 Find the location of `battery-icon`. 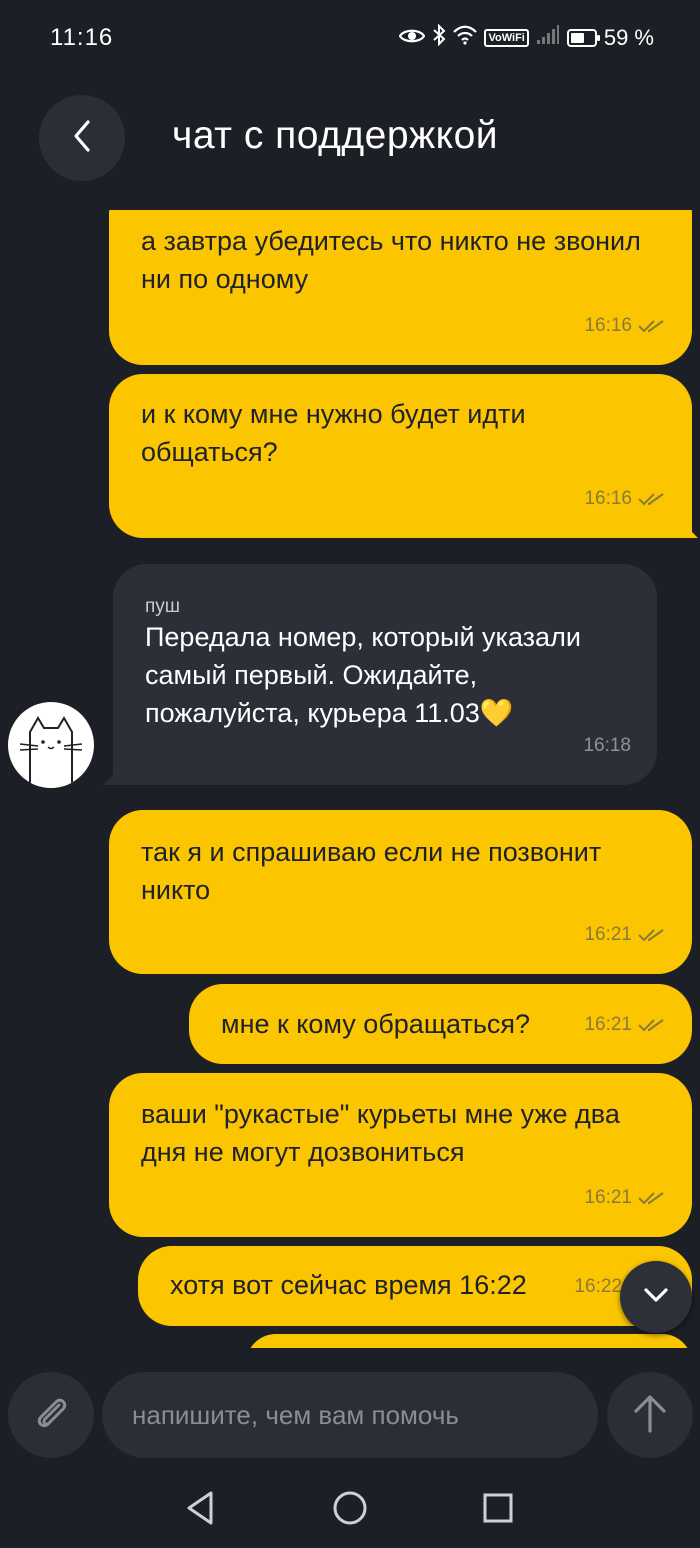

battery-icon is located at coordinates (583, 38).